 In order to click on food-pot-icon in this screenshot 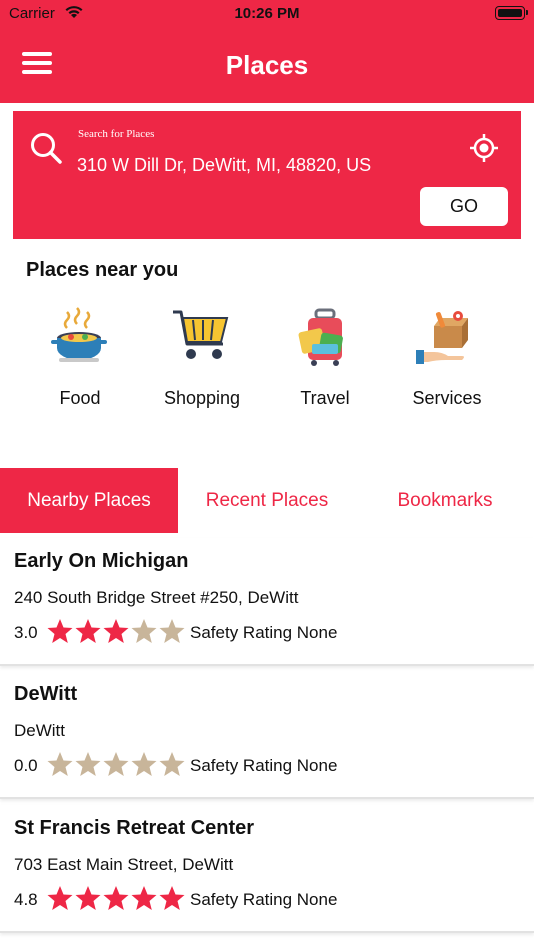, I will do `click(80, 339)`.